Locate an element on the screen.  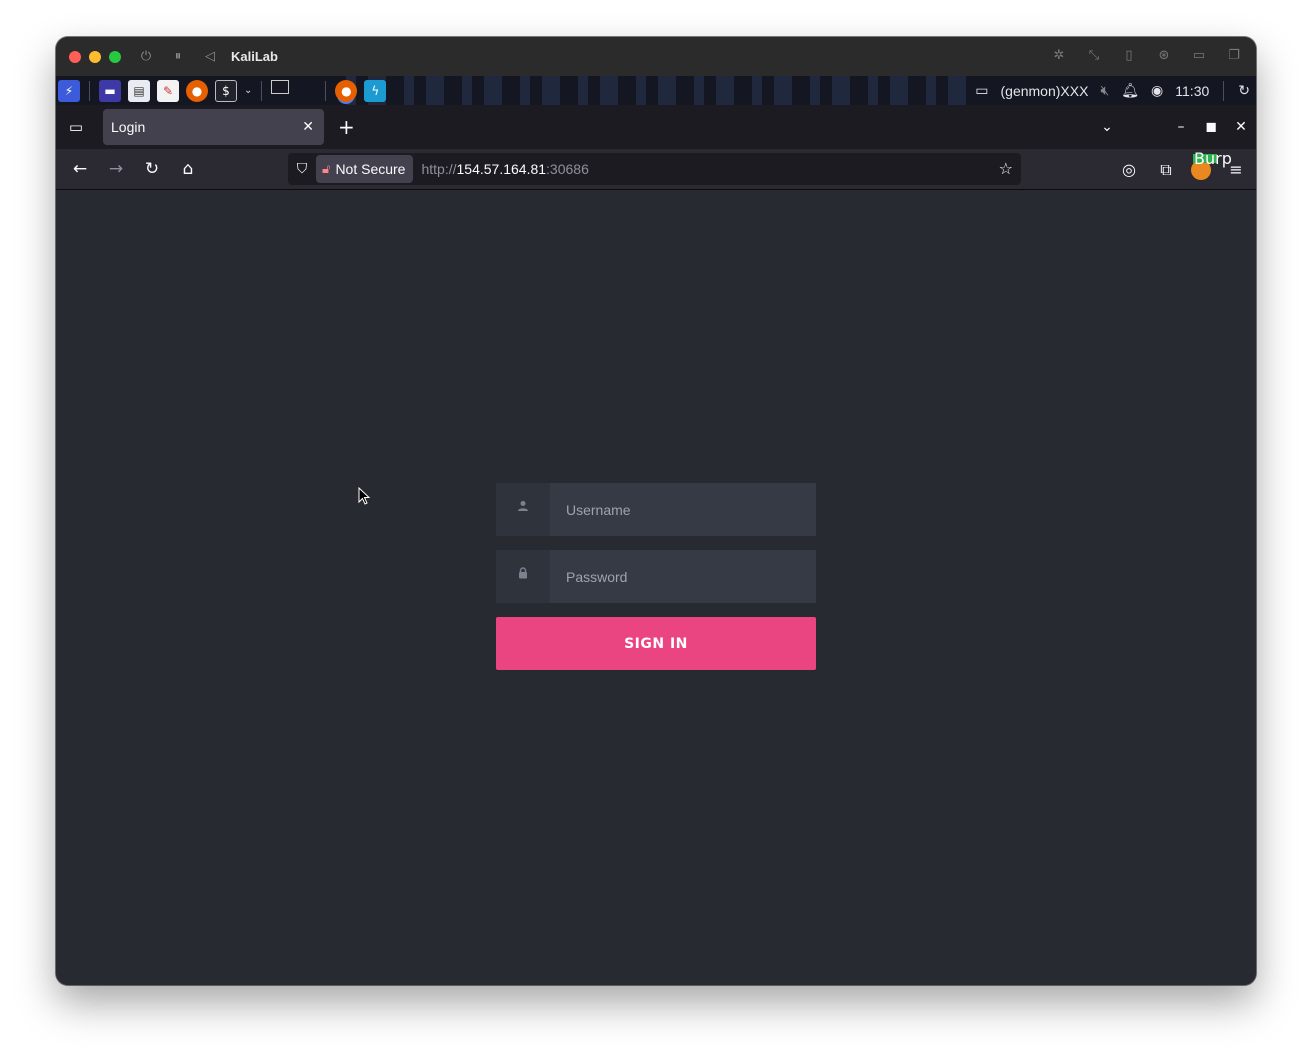
username-field-group is located at coordinates (656, 509).